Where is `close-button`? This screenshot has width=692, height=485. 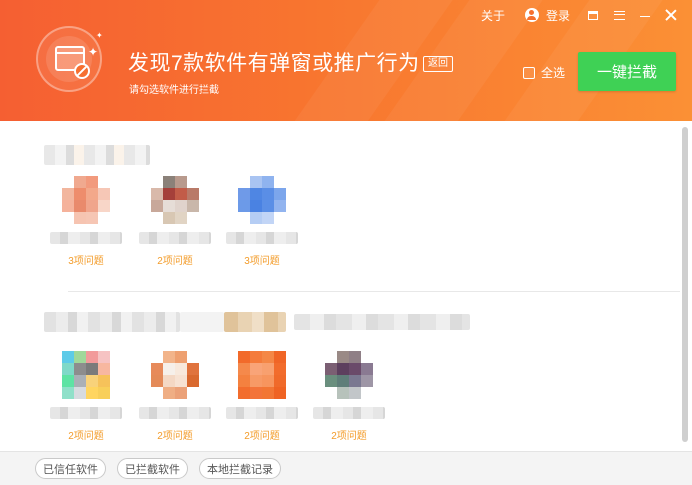 close-button is located at coordinates (671, 15).